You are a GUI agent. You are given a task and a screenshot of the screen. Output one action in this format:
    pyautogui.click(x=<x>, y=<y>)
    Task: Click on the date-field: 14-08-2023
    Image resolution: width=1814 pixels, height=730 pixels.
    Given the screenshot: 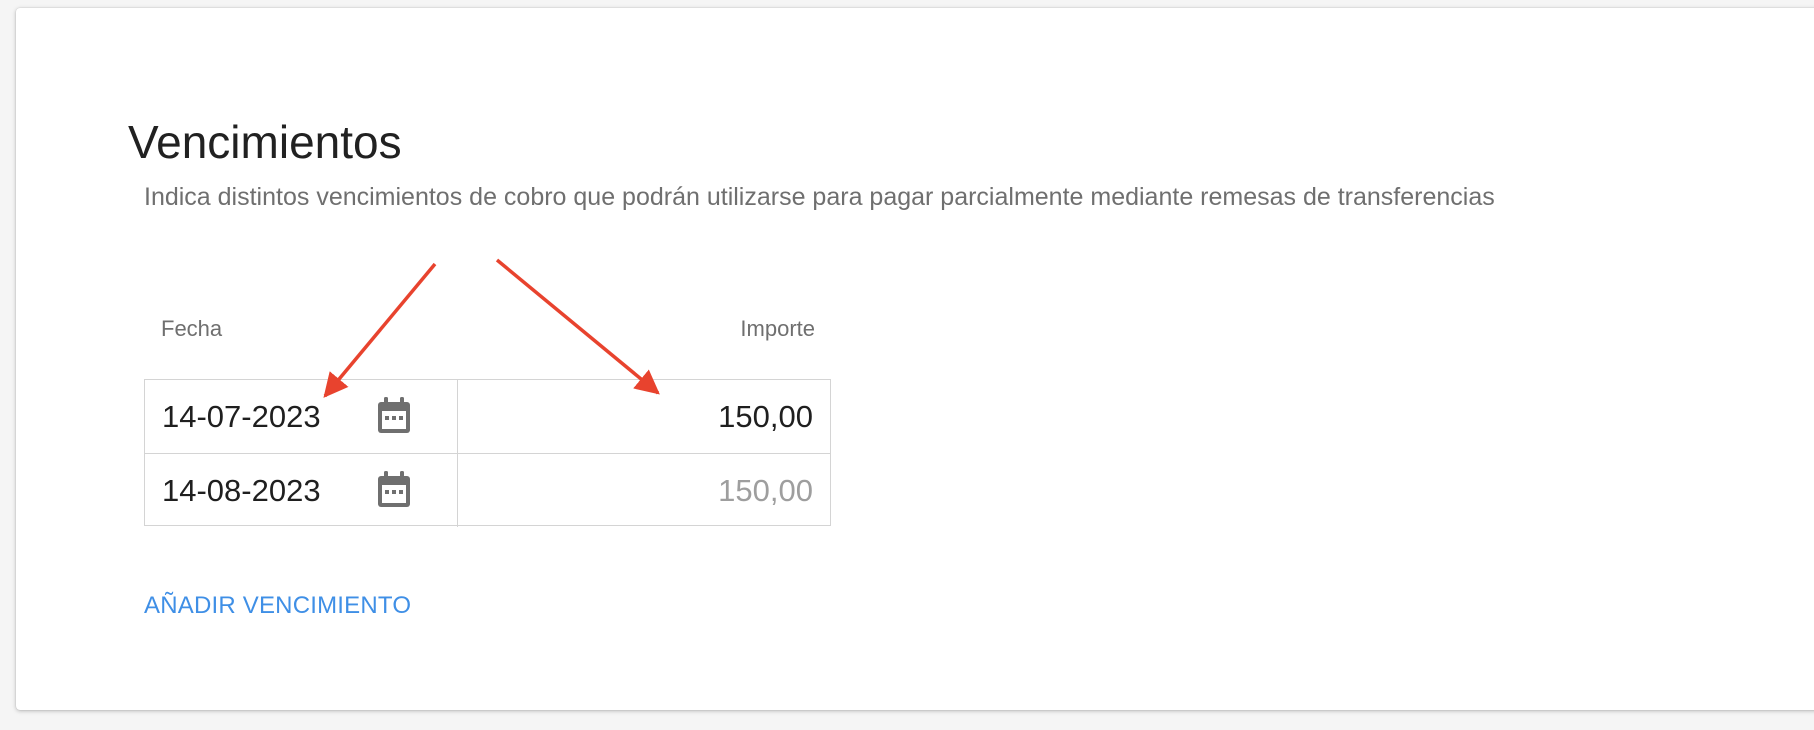 What is the action you would take?
    pyautogui.click(x=301, y=490)
    